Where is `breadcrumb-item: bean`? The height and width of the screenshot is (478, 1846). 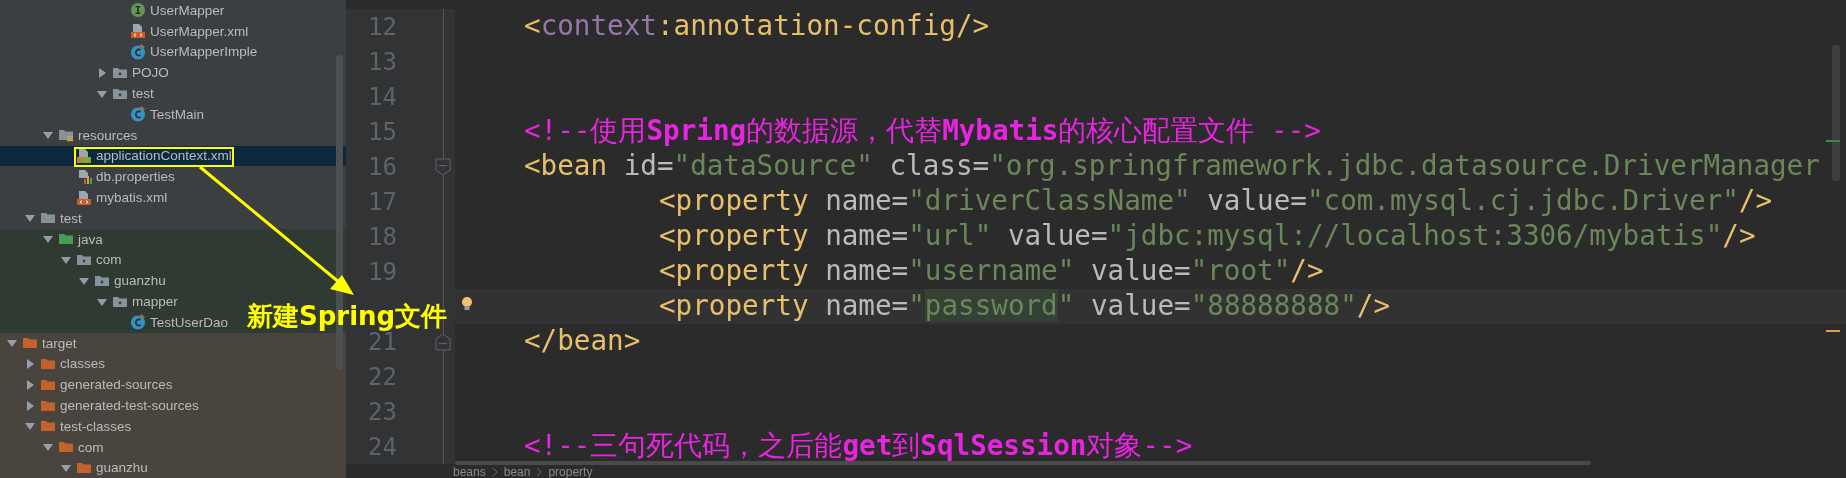 breadcrumb-item: bean is located at coordinates (517, 471).